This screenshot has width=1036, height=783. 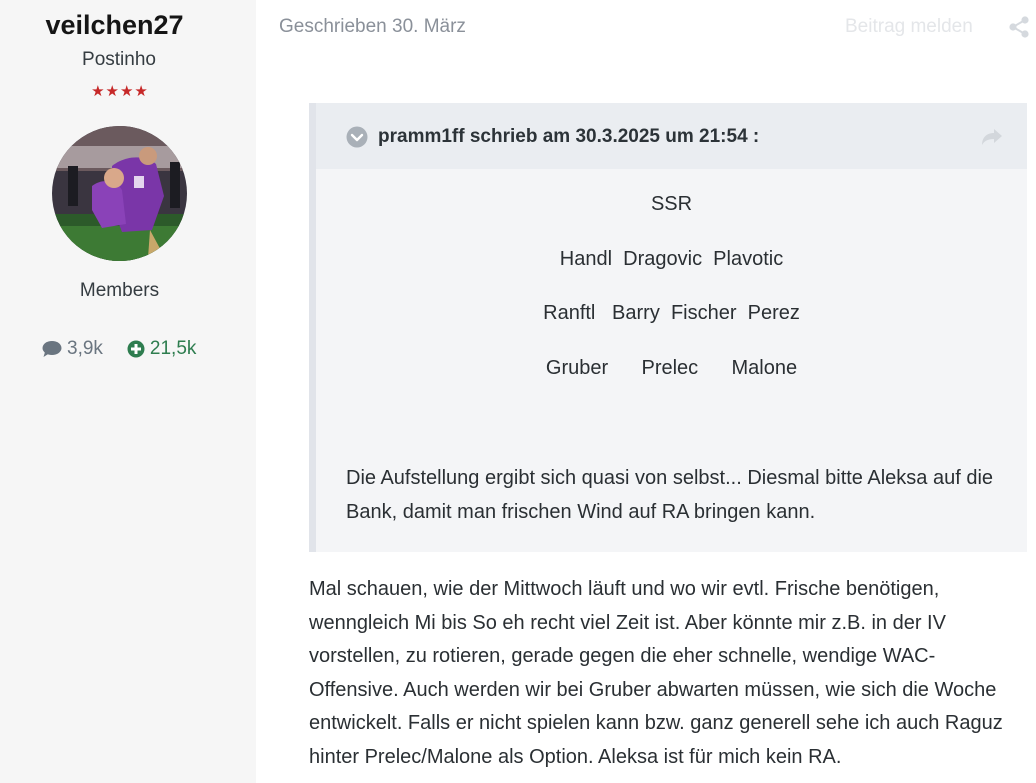 What do you see at coordinates (1019, 29) in the screenshot?
I see `share-icon` at bounding box center [1019, 29].